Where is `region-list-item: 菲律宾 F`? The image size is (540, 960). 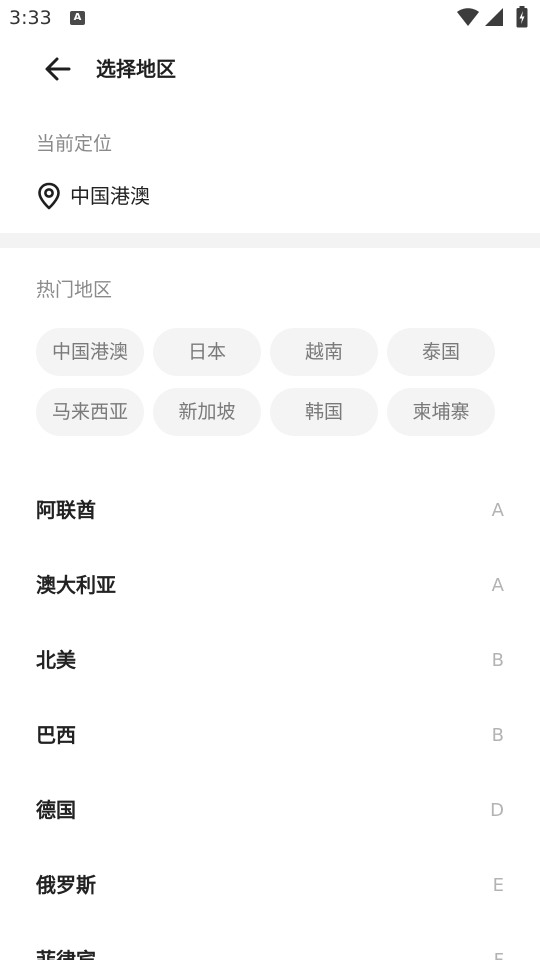
region-list-item: 菲律宾 F is located at coordinates (270, 941).